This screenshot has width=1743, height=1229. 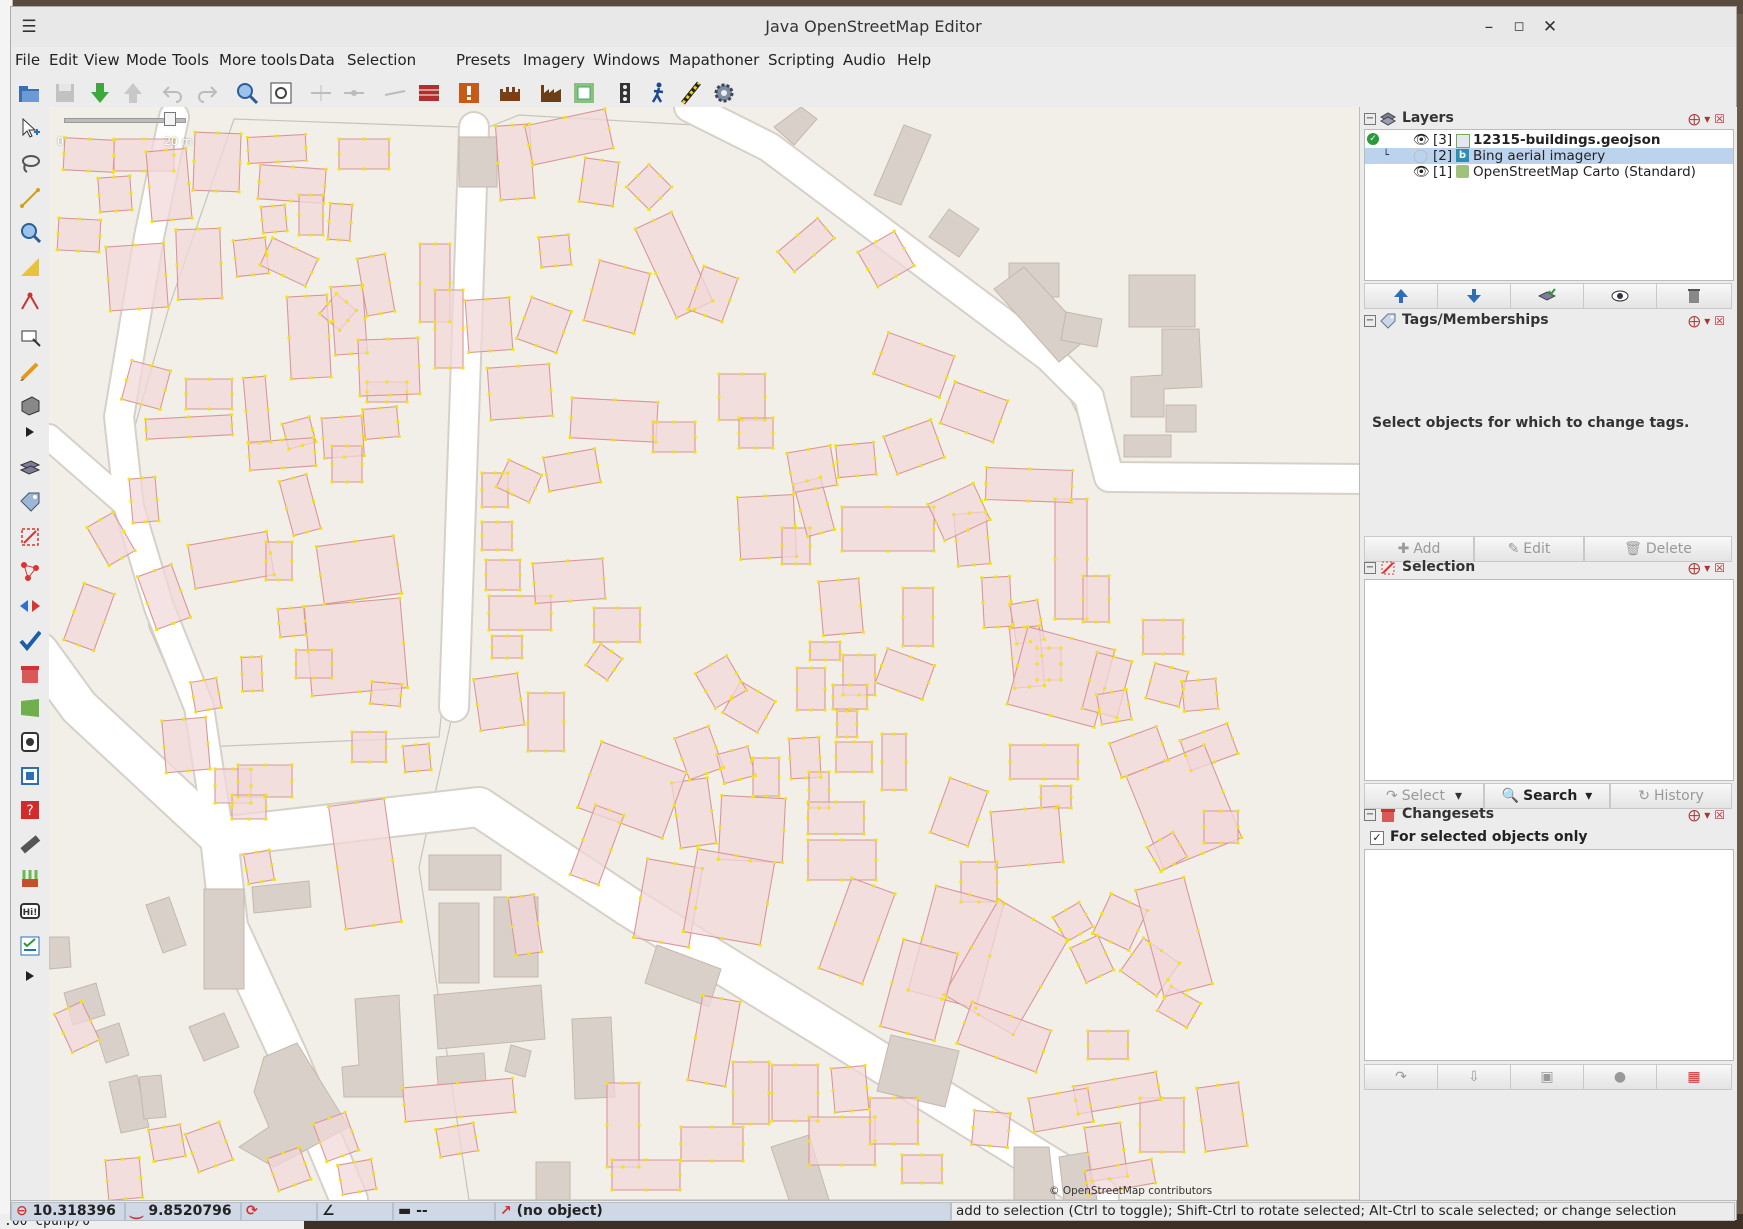 What do you see at coordinates (102, 60) in the screenshot?
I see `menu-view: View` at bounding box center [102, 60].